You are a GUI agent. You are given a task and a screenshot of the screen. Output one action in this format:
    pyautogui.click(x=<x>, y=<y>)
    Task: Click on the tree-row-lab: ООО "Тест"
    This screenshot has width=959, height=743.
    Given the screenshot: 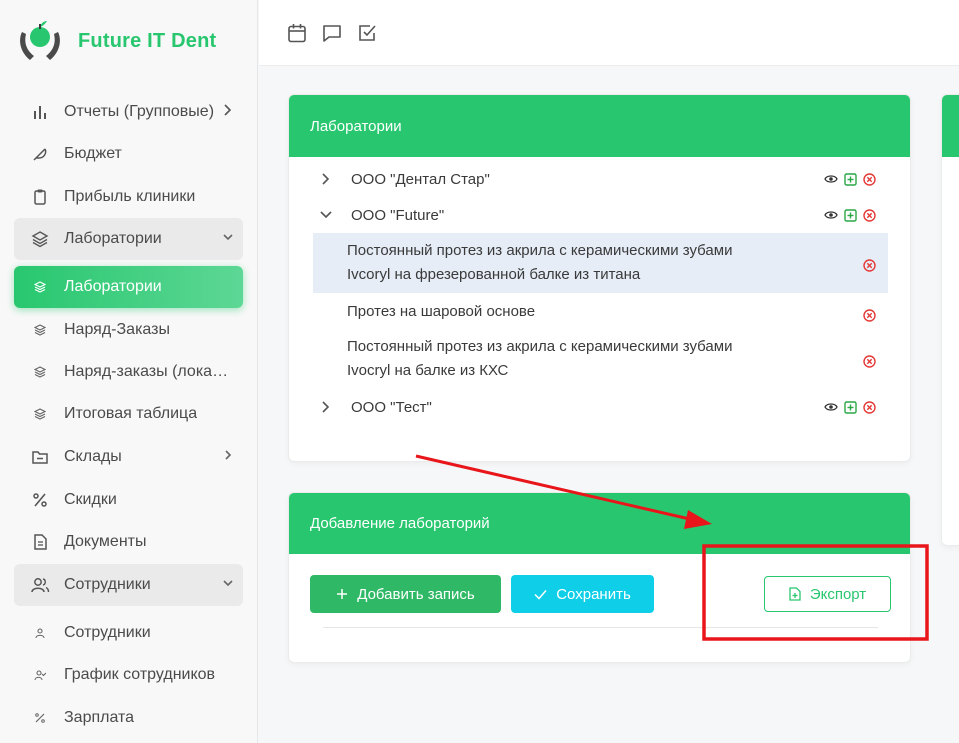 What is the action you would take?
    pyautogui.click(x=600, y=407)
    